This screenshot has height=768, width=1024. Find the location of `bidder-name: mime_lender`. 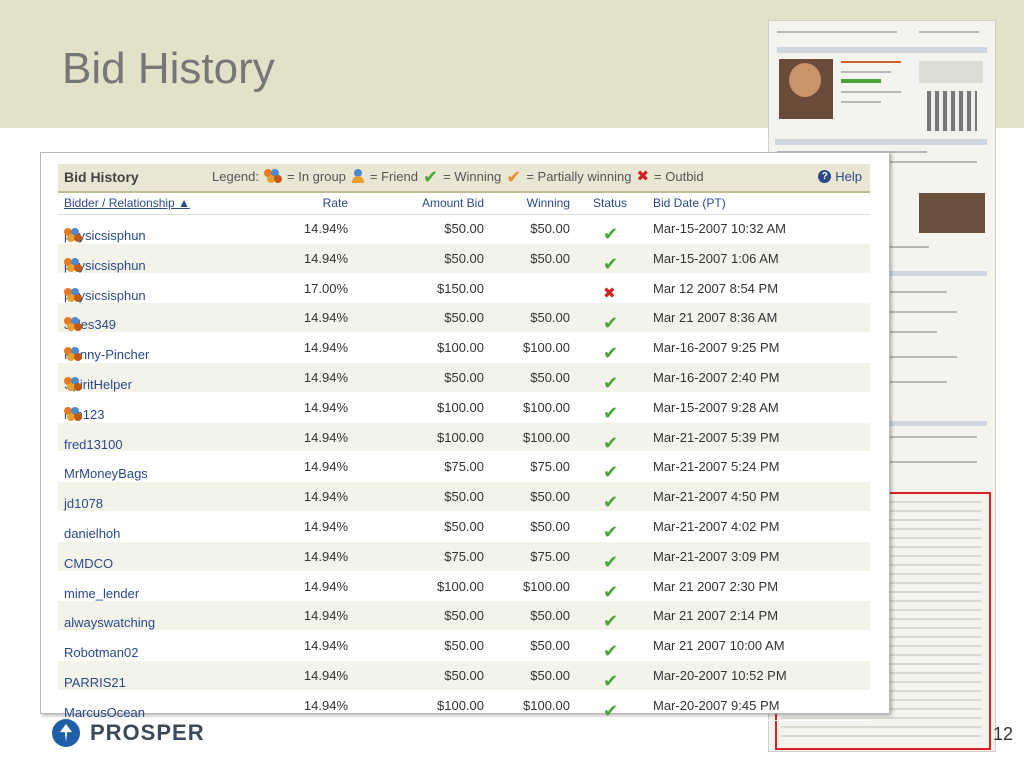

bidder-name: mime_lender is located at coordinates (101, 593).